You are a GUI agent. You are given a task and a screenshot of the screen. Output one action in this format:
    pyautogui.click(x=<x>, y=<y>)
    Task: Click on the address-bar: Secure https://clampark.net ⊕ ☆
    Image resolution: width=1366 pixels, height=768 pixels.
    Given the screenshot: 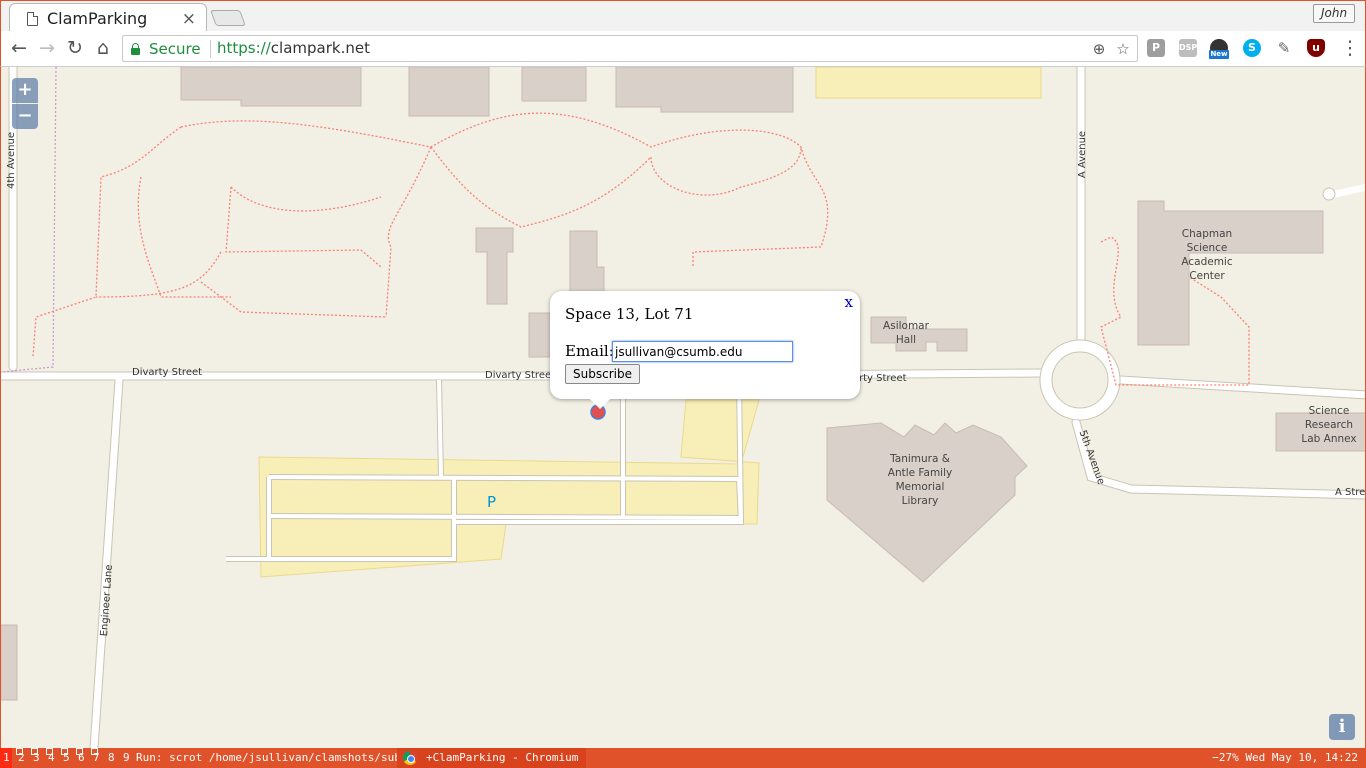 What is the action you would take?
    pyautogui.click(x=630, y=48)
    